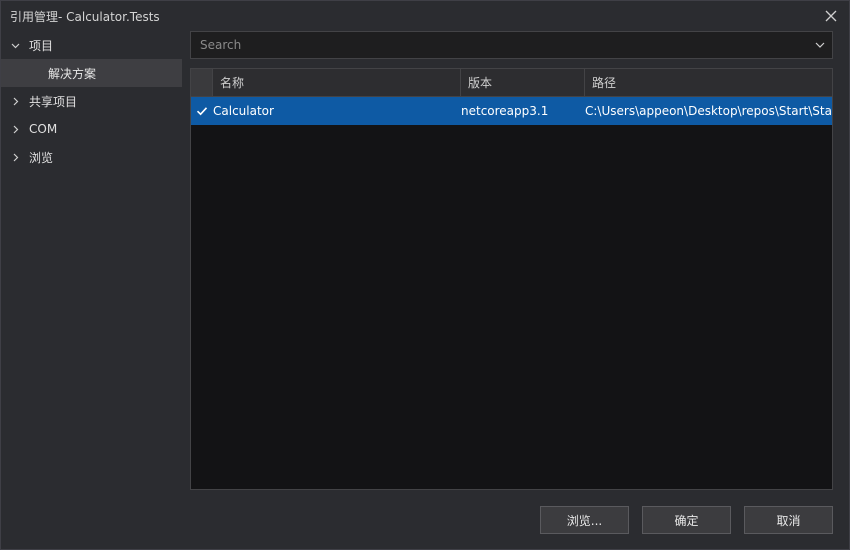 The height and width of the screenshot is (550, 850). What do you see at coordinates (202, 82) in the screenshot?
I see `header-check-column` at bounding box center [202, 82].